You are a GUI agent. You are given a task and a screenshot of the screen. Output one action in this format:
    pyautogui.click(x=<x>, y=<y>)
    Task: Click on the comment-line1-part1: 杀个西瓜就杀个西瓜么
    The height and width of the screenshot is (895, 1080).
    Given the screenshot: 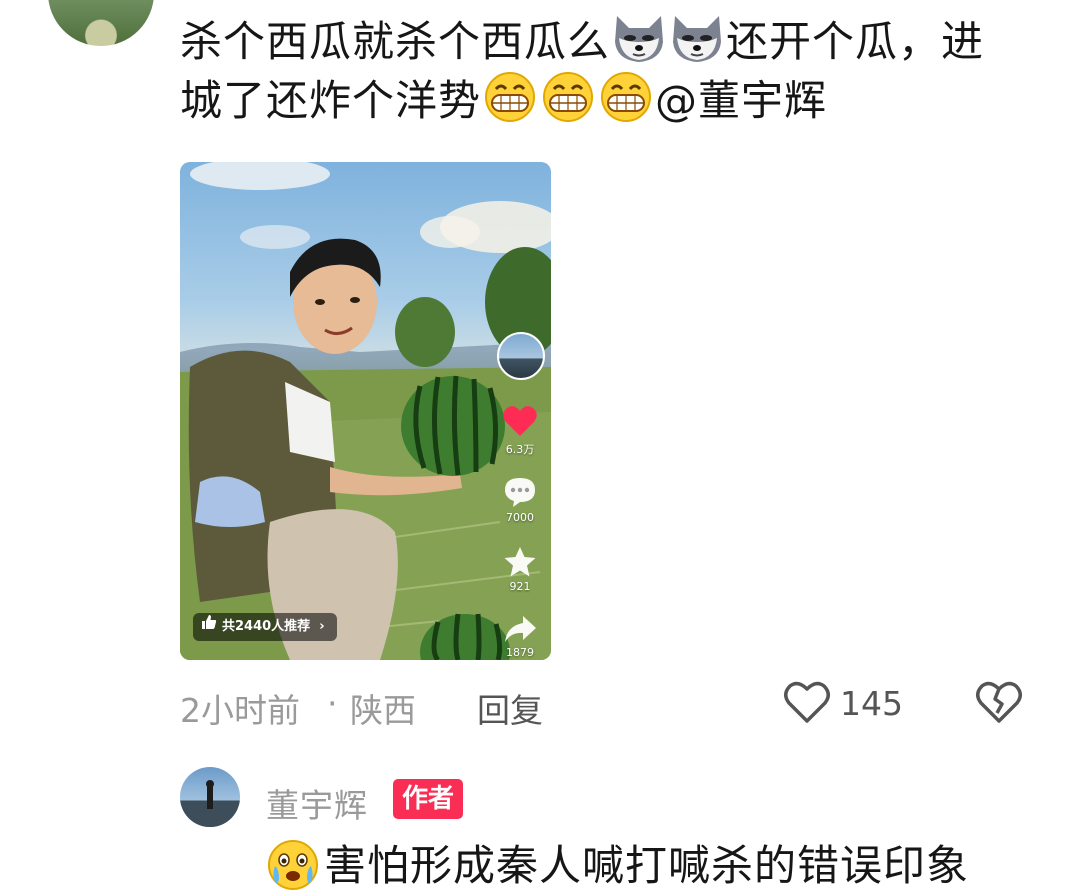 What is the action you would take?
    pyautogui.click(x=395, y=41)
    